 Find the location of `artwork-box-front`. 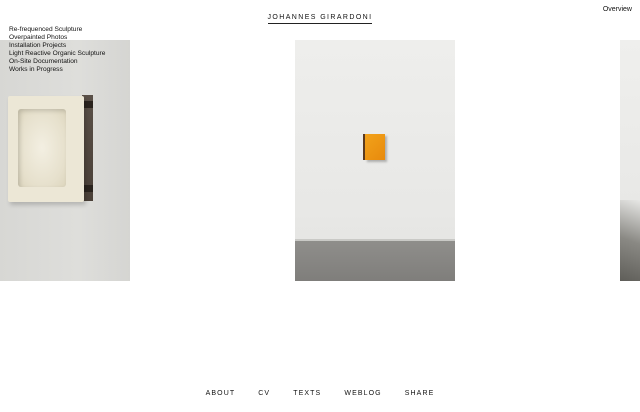

artwork-box-front is located at coordinates (46, 149).